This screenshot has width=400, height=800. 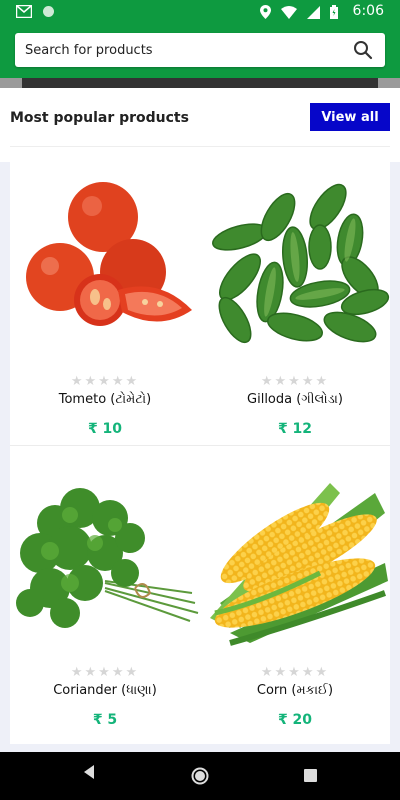 I want to click on home-icon, so click(x=200, y=776).